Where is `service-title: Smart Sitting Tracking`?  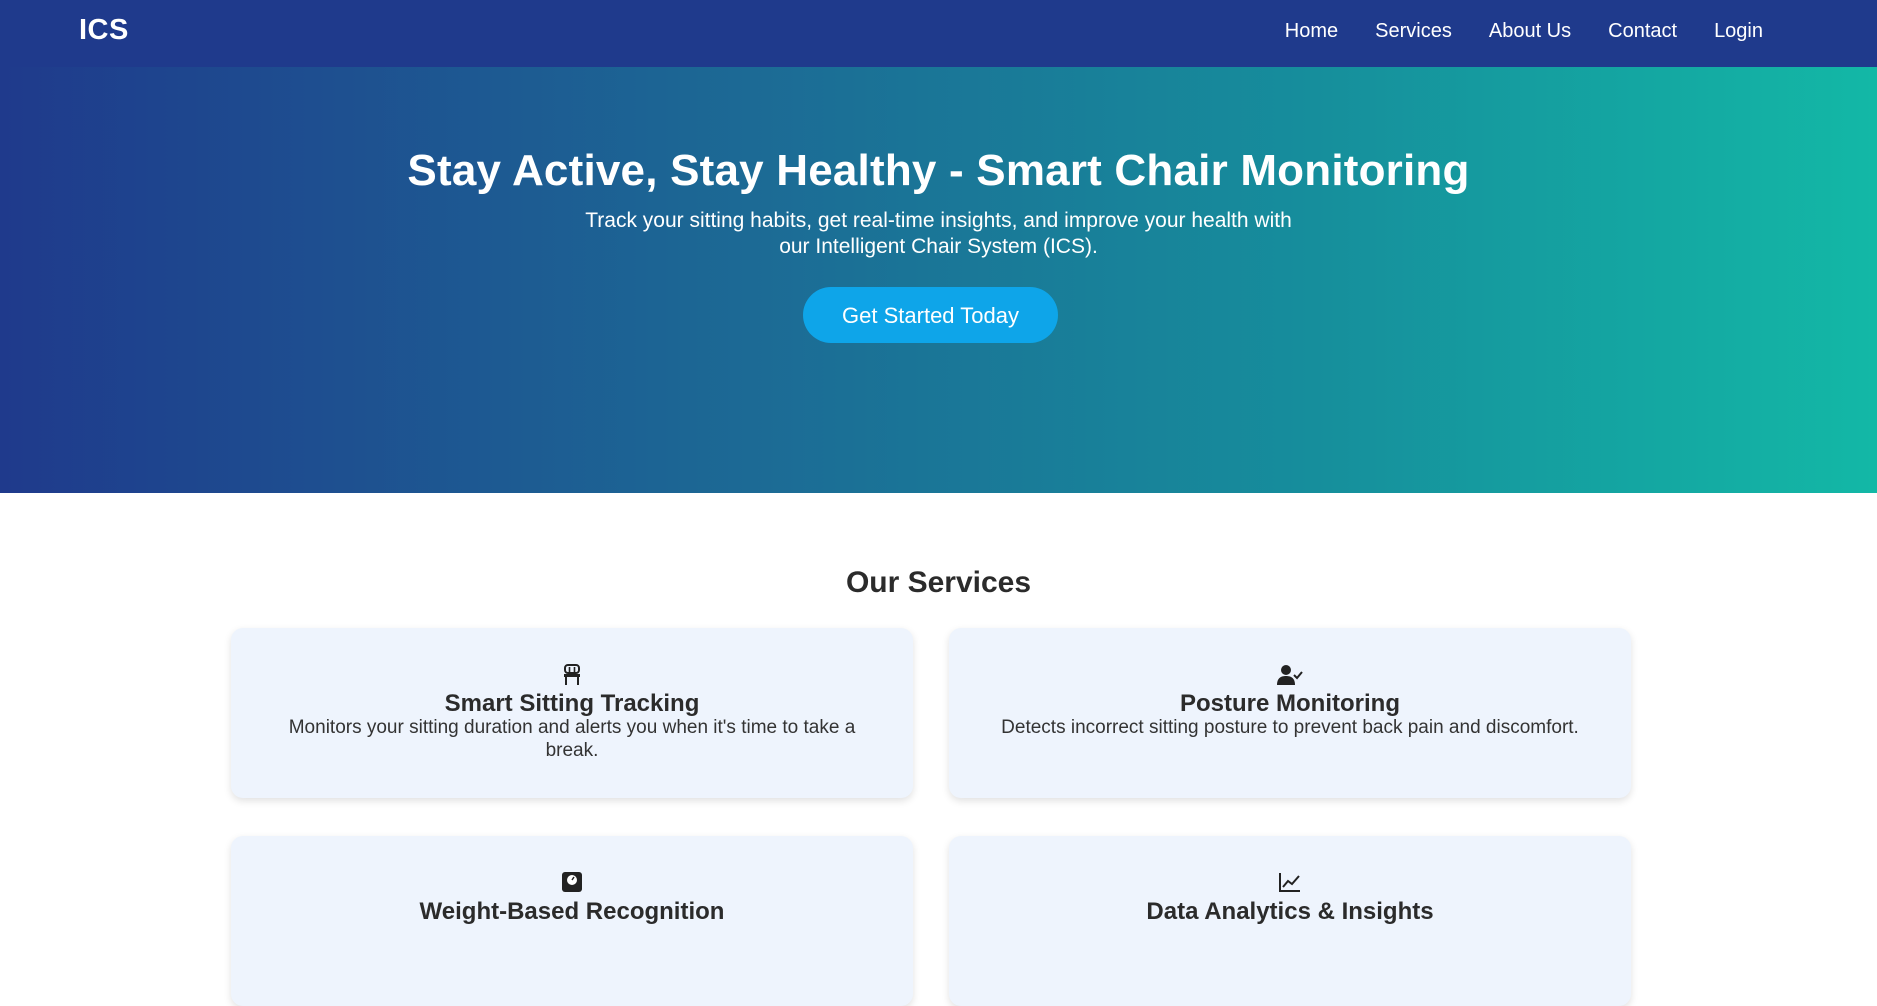
service-title: Smart Sitting Tracking is located at coordinates (572, 703).